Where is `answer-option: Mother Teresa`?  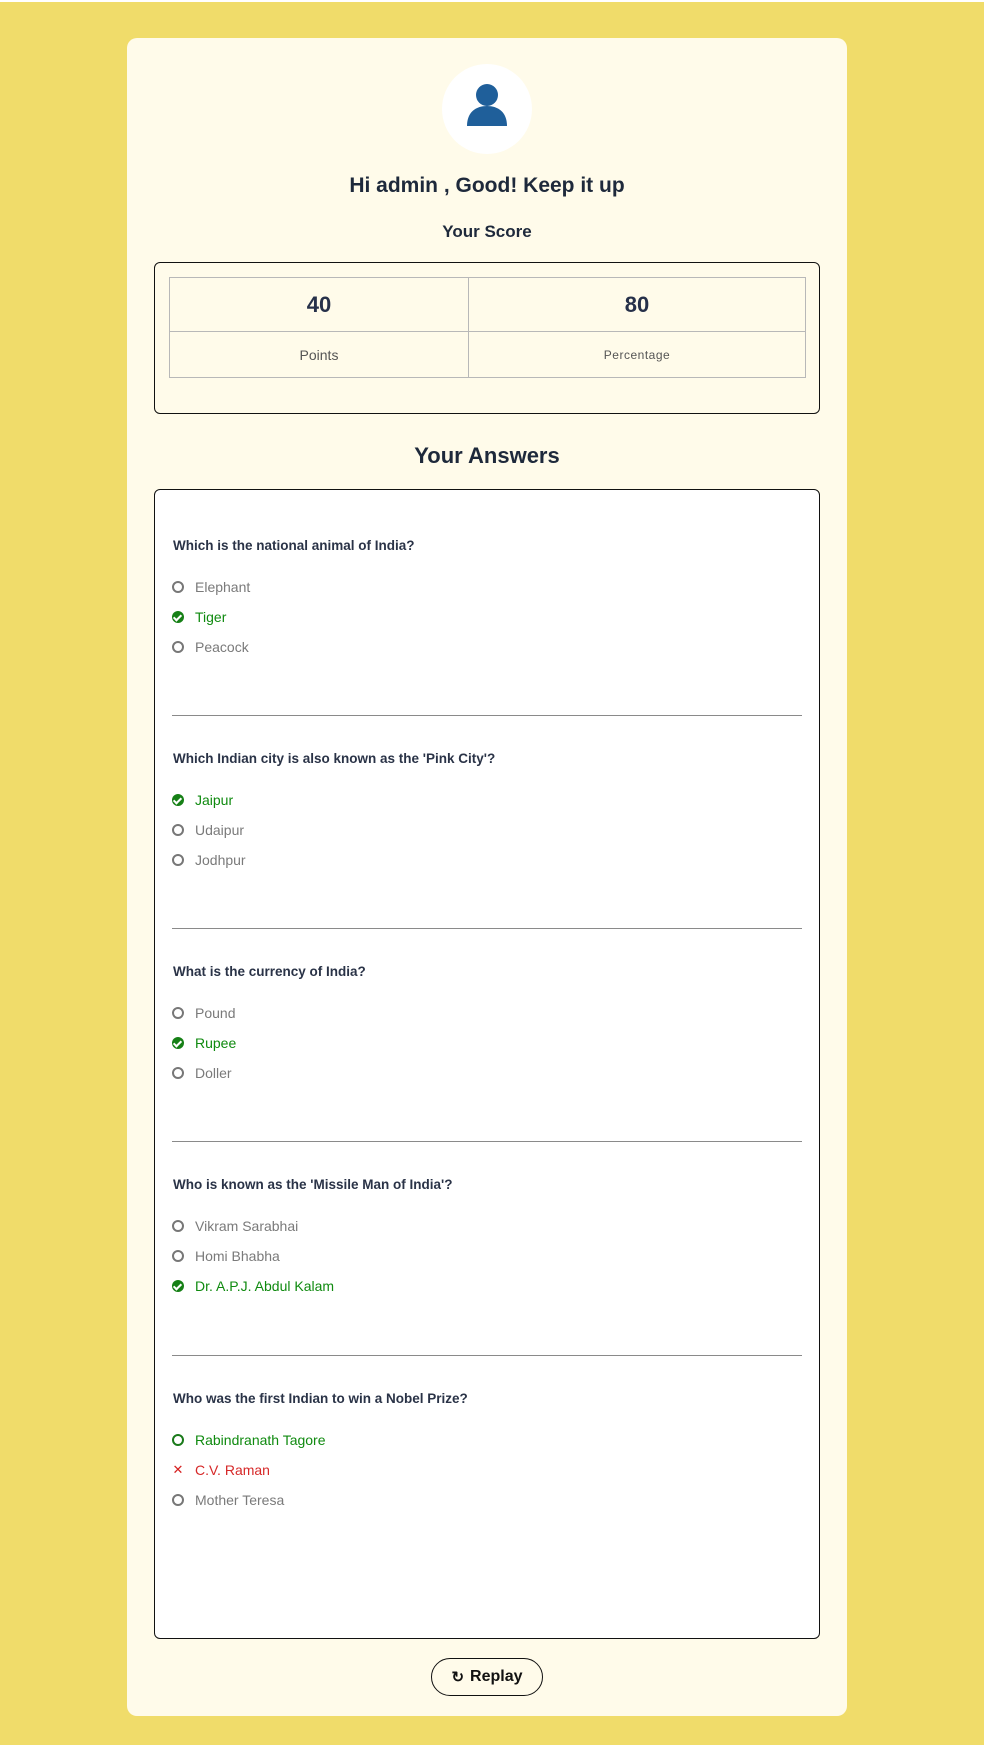 answer-option: Mother Teresa is located at coordinates (228, 1500).